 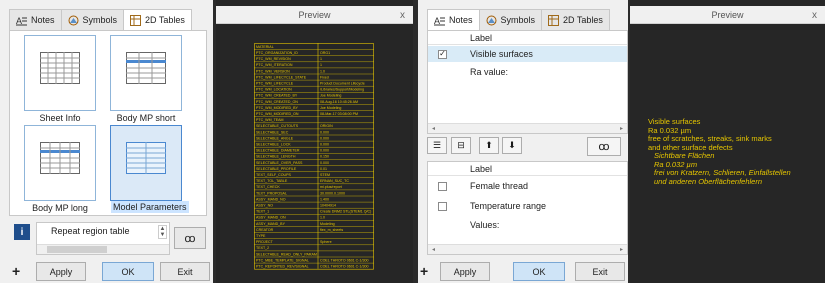 I want to click on table-cell: Create DNM2 STL(STEM1 Q/C), so click(x=345, y=212).